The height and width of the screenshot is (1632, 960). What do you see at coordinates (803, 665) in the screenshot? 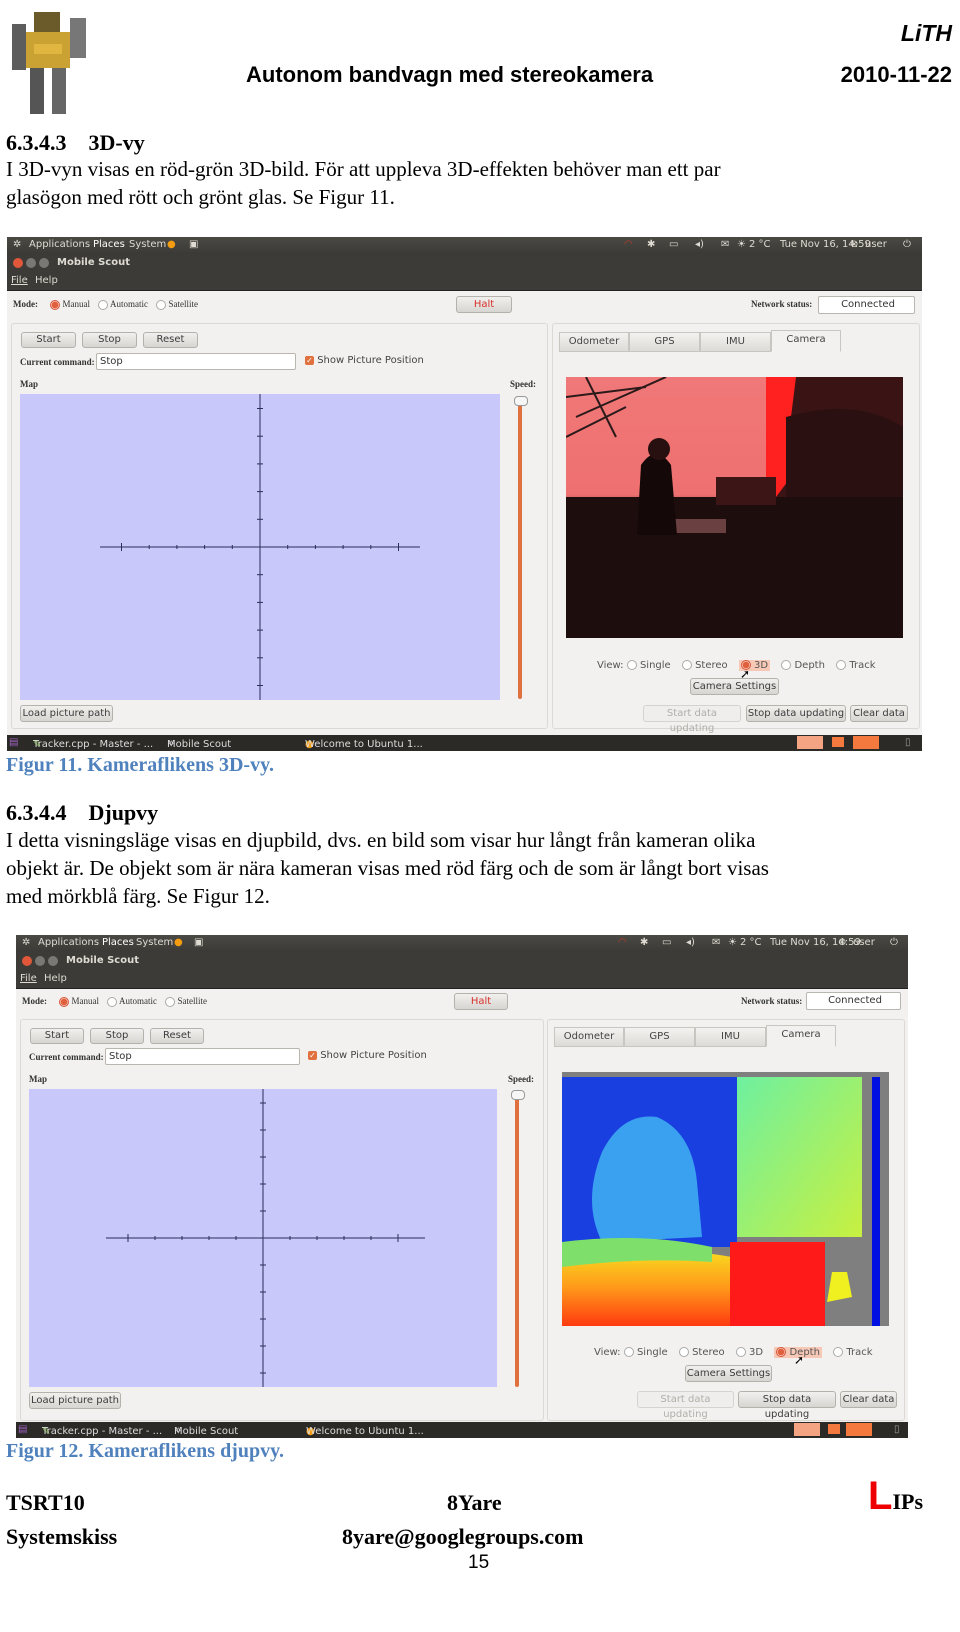
I see `view-depth: Depth` at bounding box center [803, 665].